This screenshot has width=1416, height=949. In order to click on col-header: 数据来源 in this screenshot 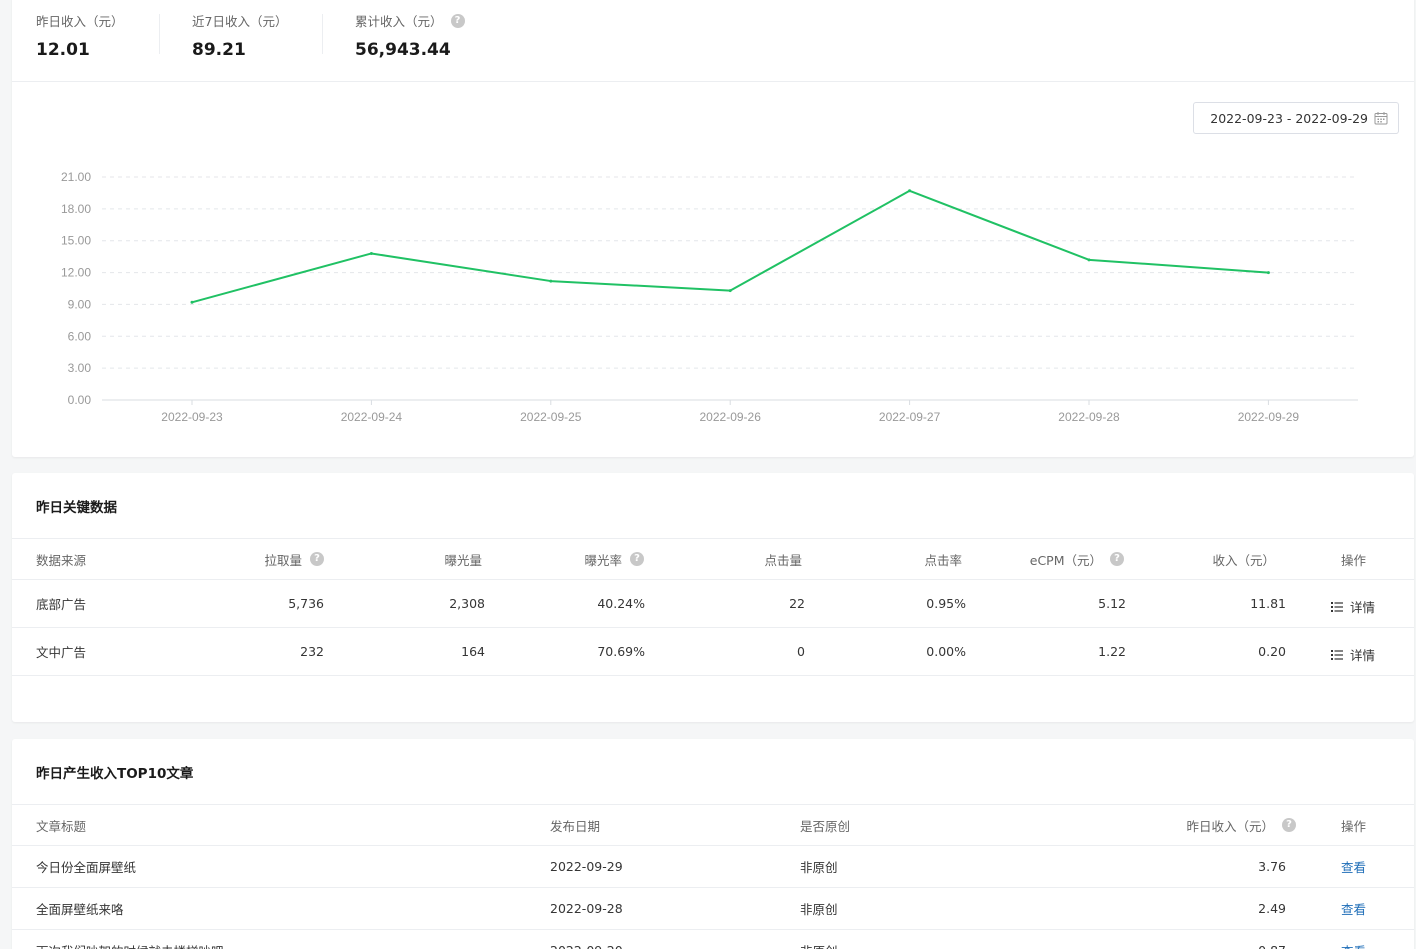, I will do `click(61, 560)`.